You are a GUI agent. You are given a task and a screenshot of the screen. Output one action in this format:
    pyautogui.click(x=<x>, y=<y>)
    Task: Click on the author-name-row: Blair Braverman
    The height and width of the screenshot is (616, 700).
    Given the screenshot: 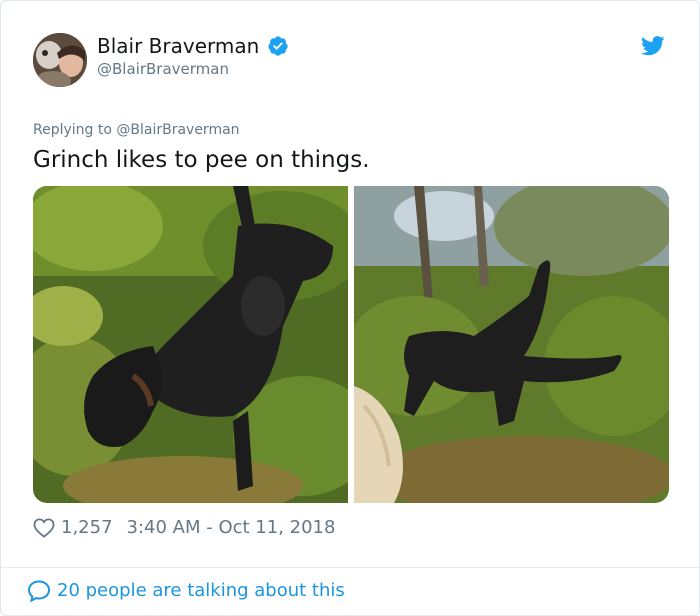 What is the action you would take?
    pyautogui.click(x=193, y=46)
    